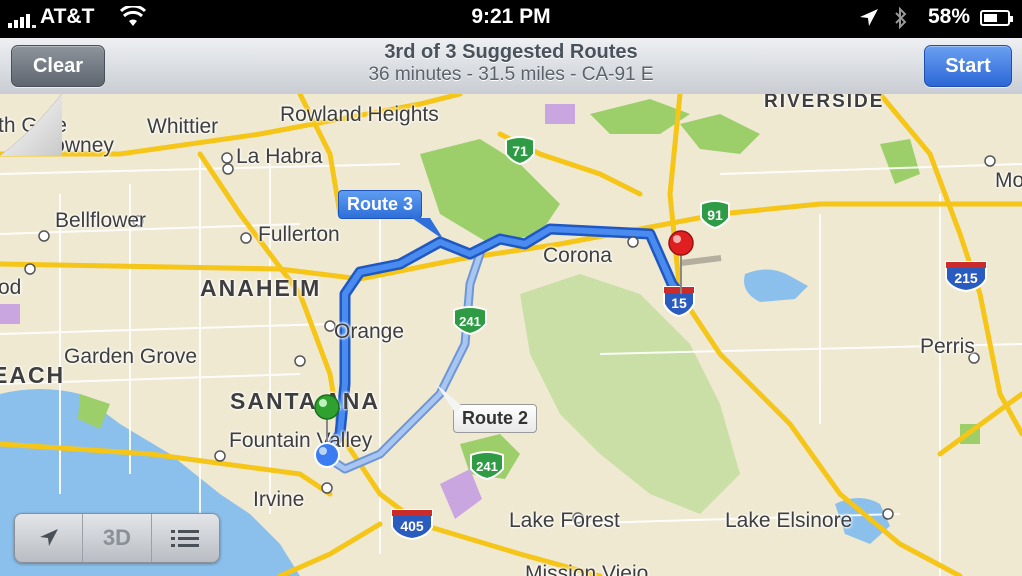 This screenshot has height=576, width=1022. What do you see at coordinates (587, 569) in the screenshot?
I see `place-label: Mission Viejo` at bounding box center [587, 569].